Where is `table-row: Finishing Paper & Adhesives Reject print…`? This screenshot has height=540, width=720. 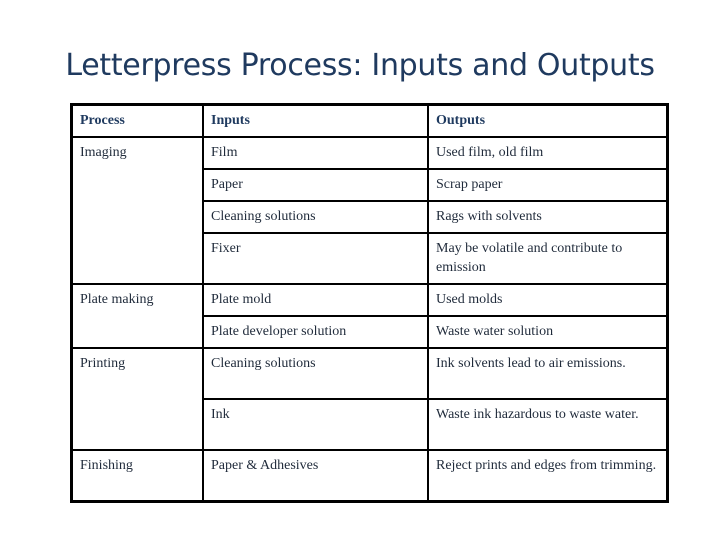
table-row: Finishing Paper & Adhesives Reject print… is located at coordinates (369, 476).